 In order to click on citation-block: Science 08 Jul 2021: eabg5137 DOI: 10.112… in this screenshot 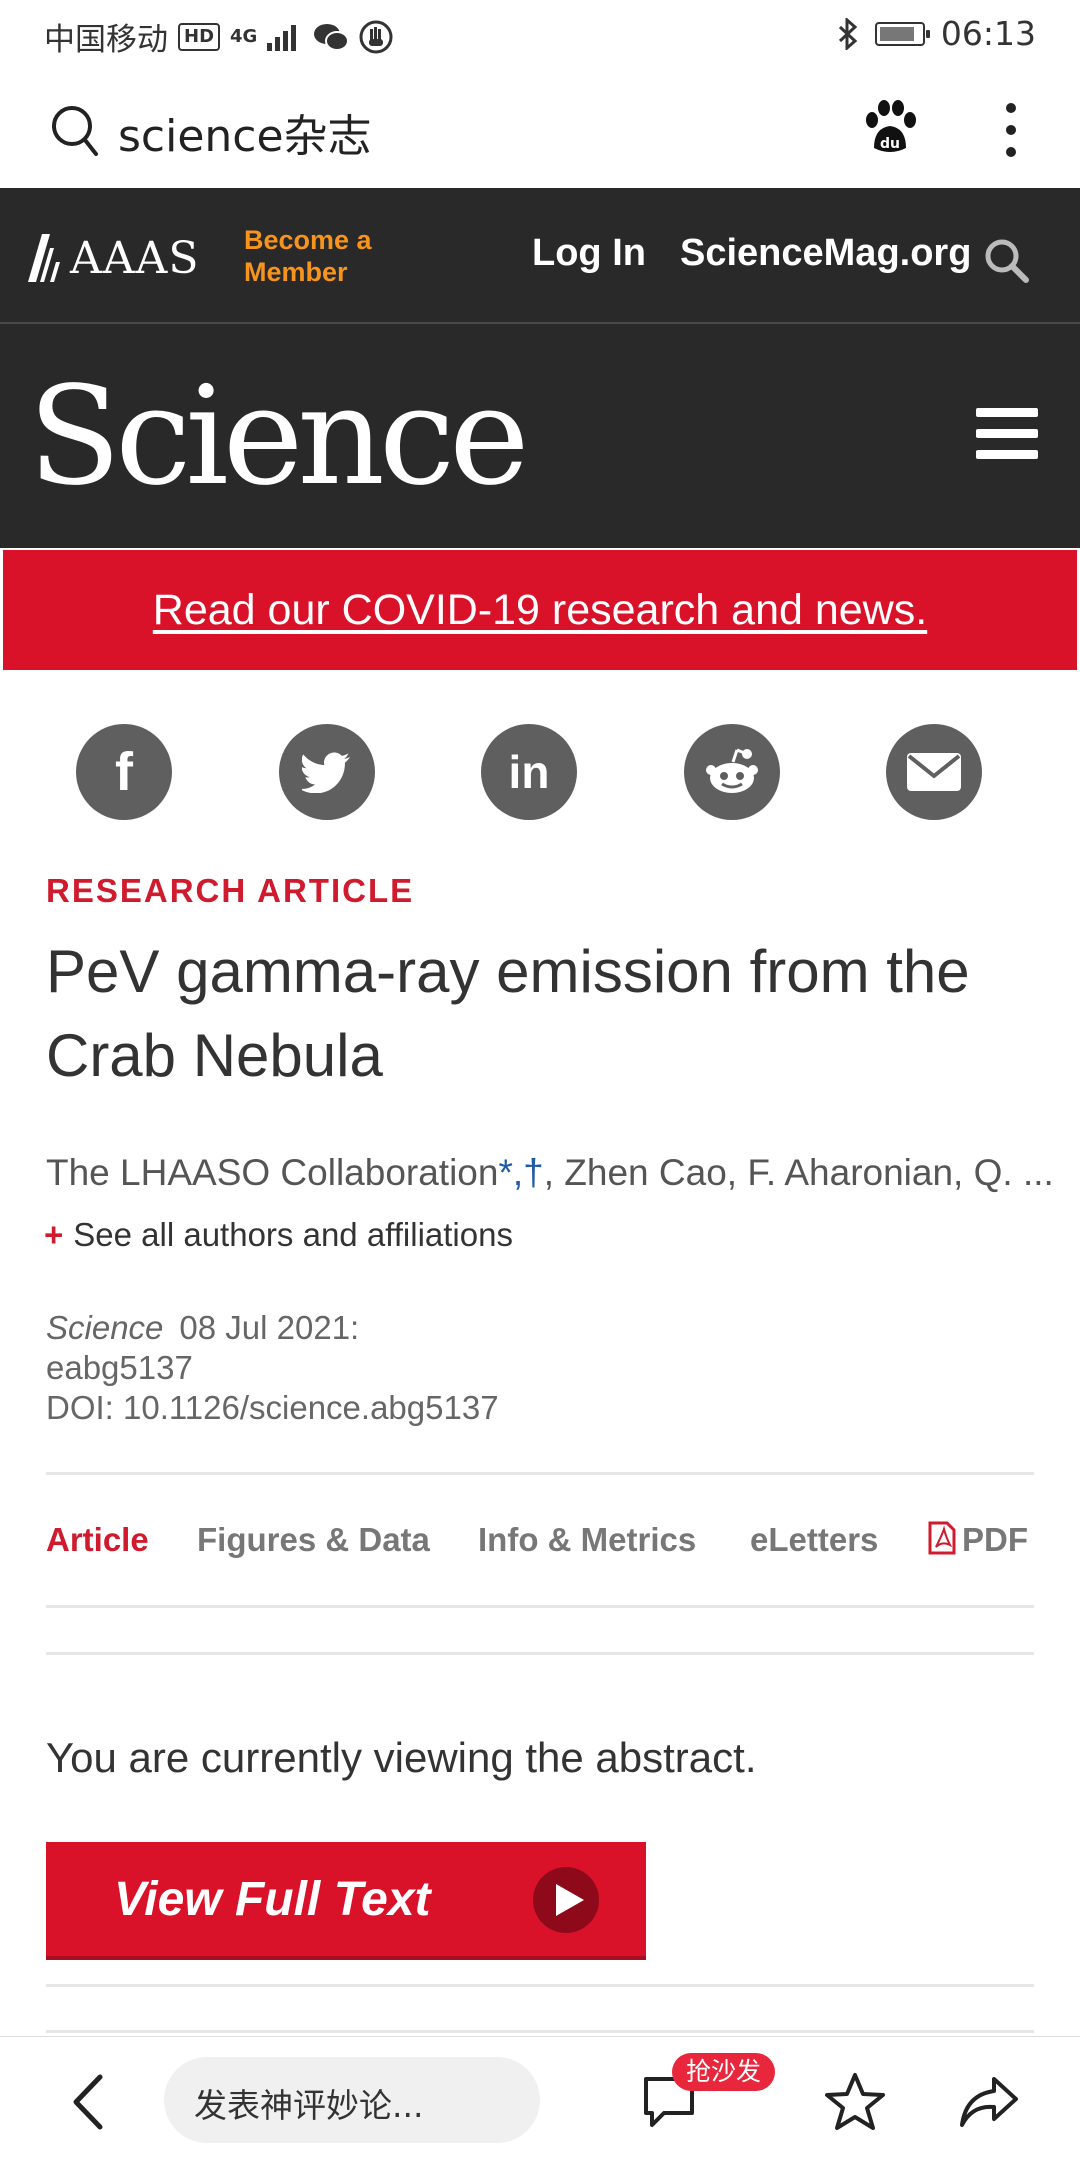, I will do `click(272, 1368)`.